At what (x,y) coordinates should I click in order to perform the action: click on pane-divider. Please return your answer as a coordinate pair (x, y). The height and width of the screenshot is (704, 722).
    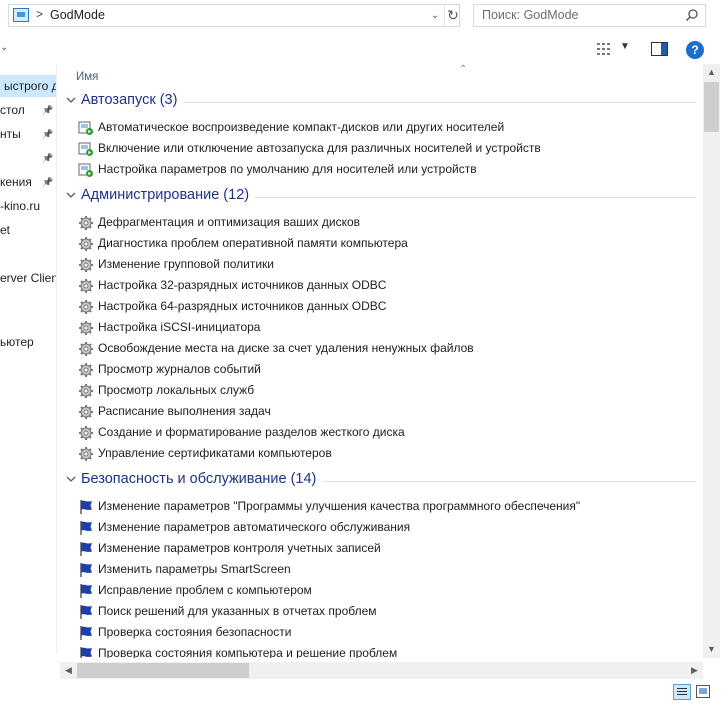
    Looking at the image, I should click on (56, 359).